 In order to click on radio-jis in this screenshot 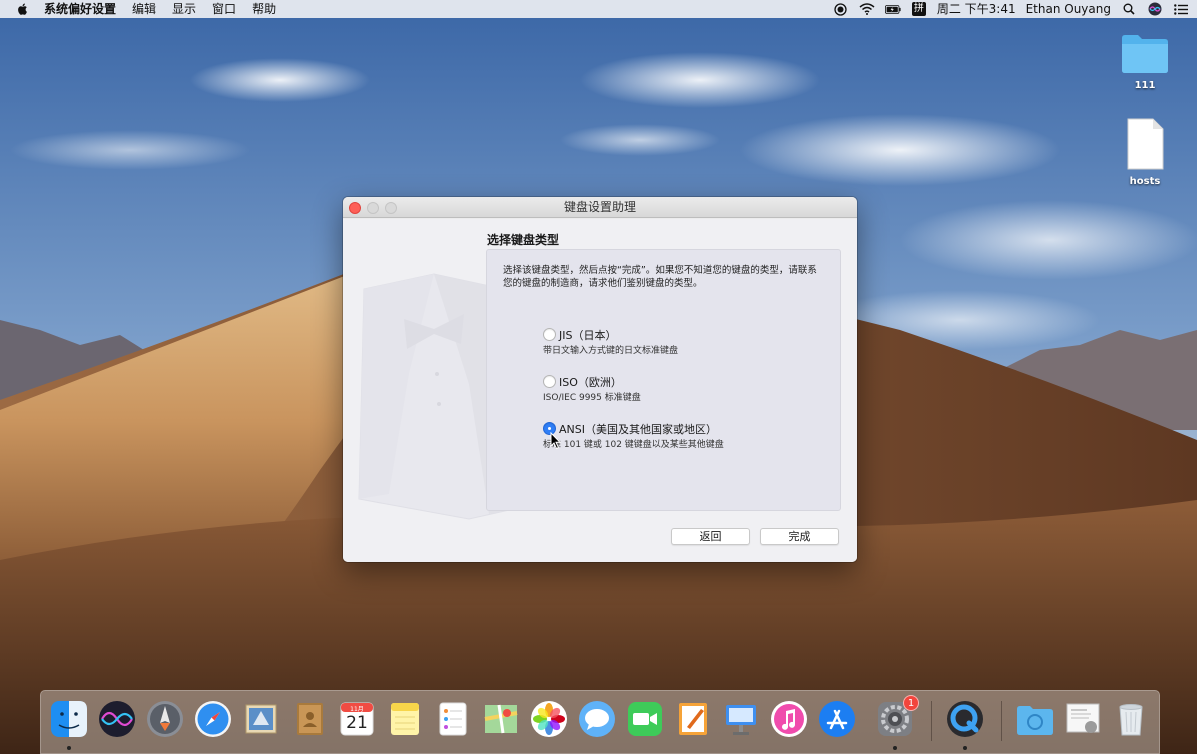, I will do `click(549, 334)`.